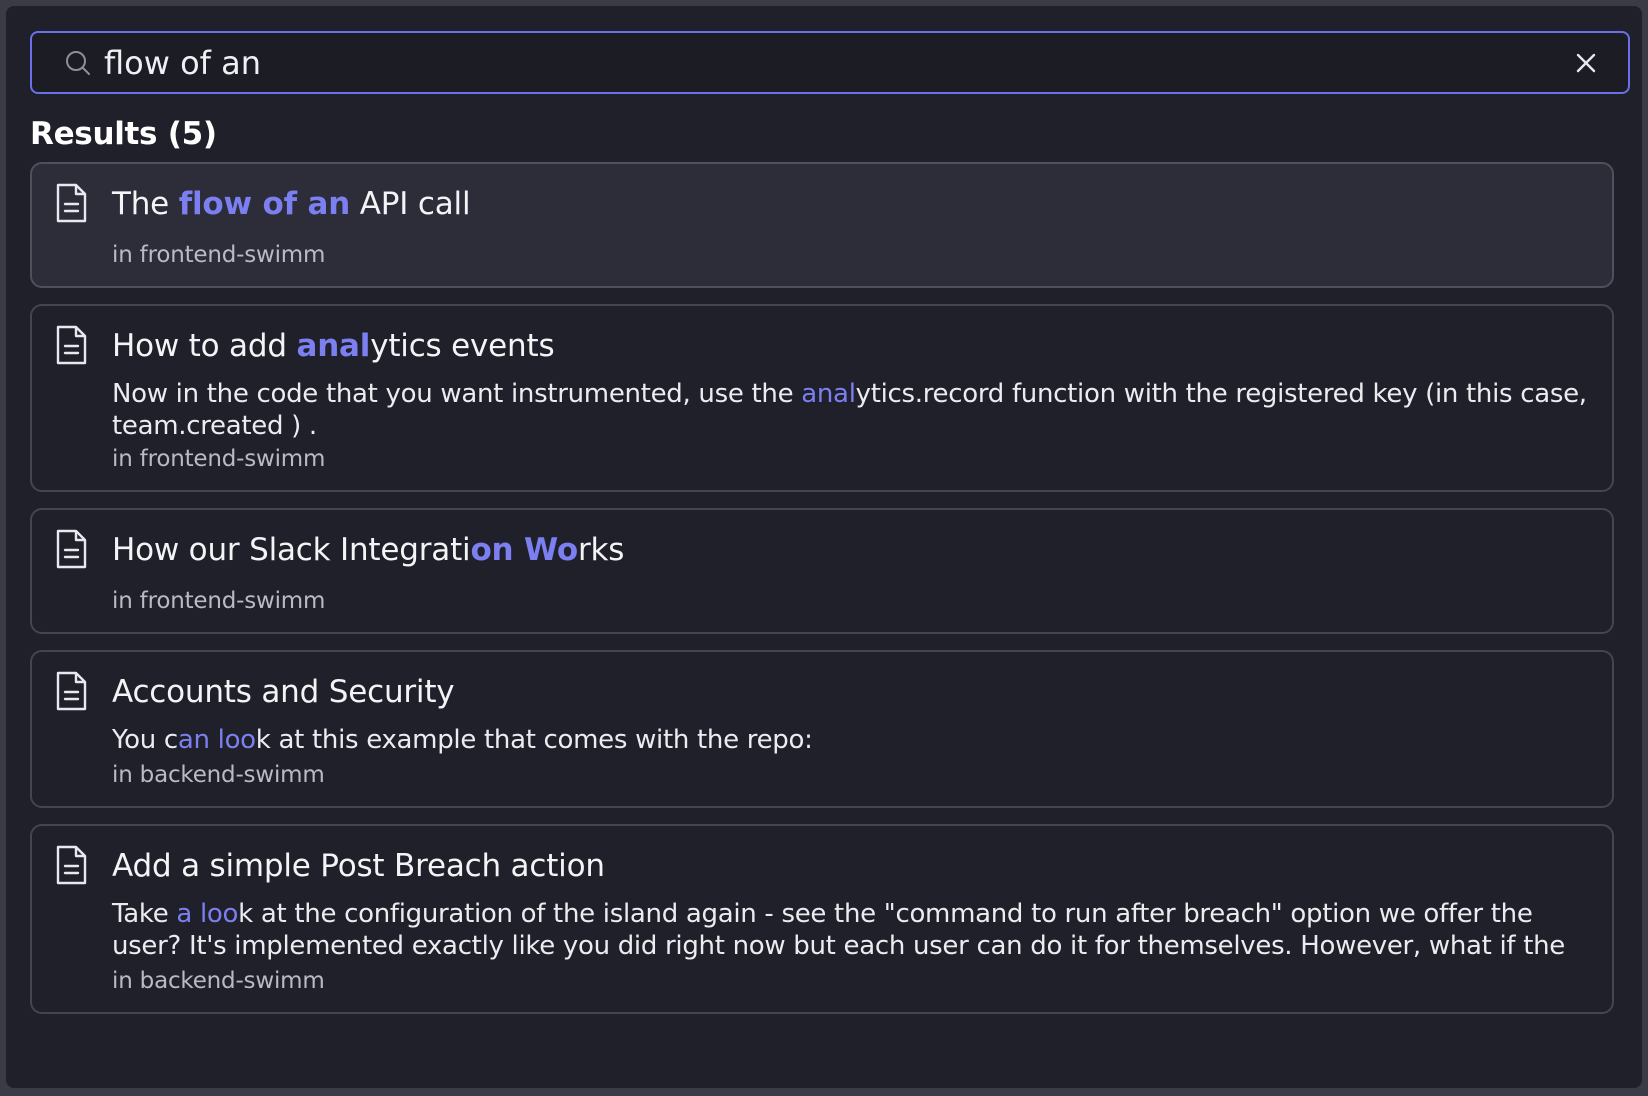 The width and height of the screenshot is (1648, 1096). What do you see at coordinates (145, 204) in the screenshot?
I see `title-text: The` at bounding box center [145, 204].